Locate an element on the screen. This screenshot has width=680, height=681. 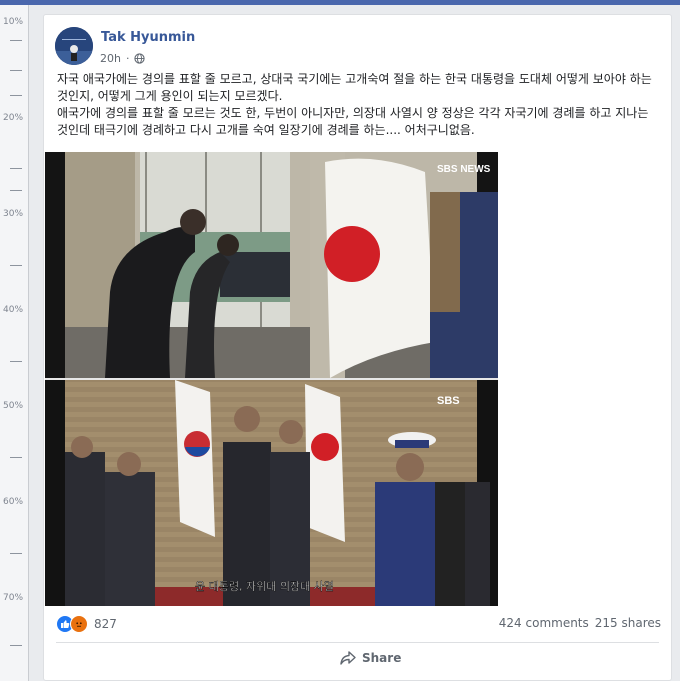
share-button: Share is located at coordinates (370, 658).